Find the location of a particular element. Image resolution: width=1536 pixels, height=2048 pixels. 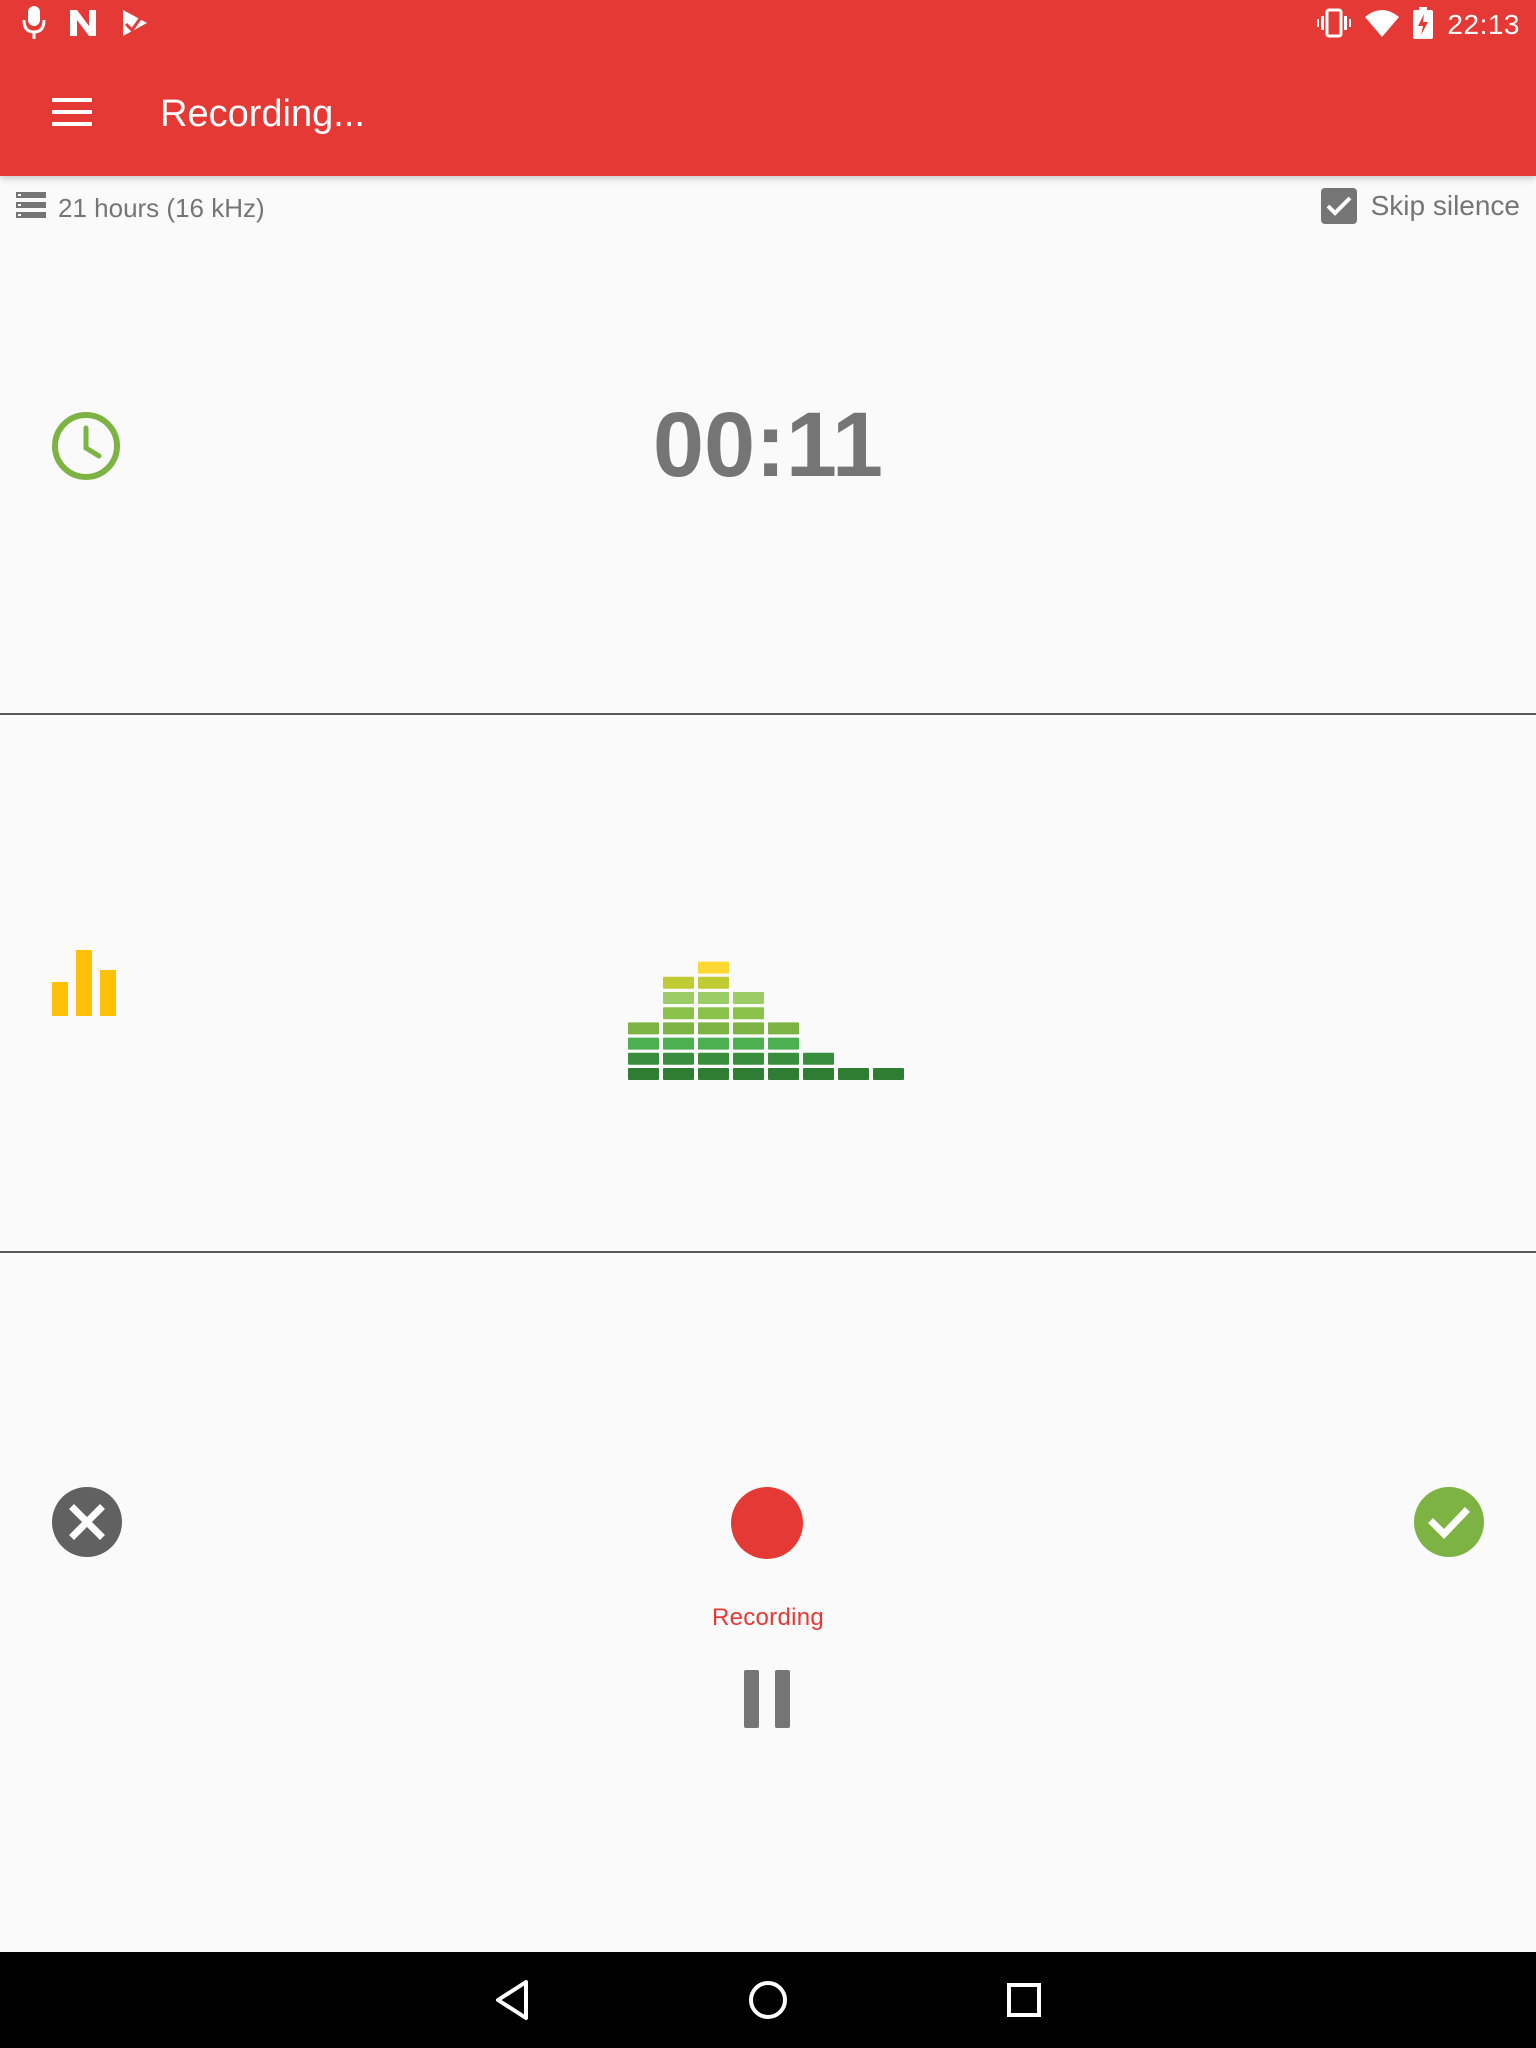

vibrate-icon is located at coordinates (1334, 25).